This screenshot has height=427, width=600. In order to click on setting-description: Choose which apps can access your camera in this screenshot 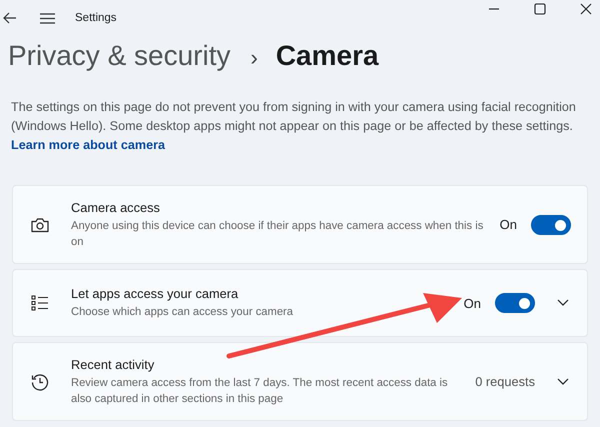, I will do `click(182, 312)`.